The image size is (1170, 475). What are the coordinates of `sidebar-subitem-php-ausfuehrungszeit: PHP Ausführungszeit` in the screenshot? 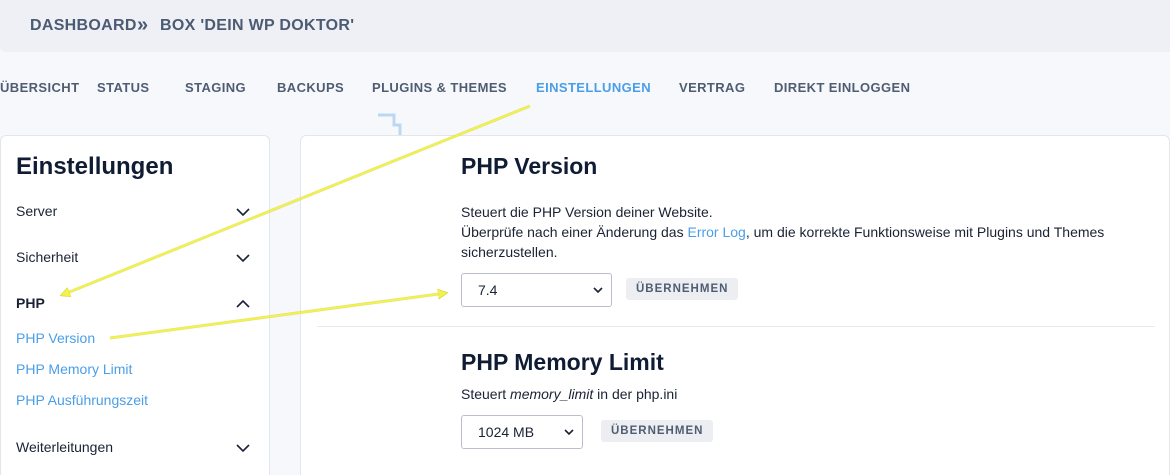 It's located at (82, 400).